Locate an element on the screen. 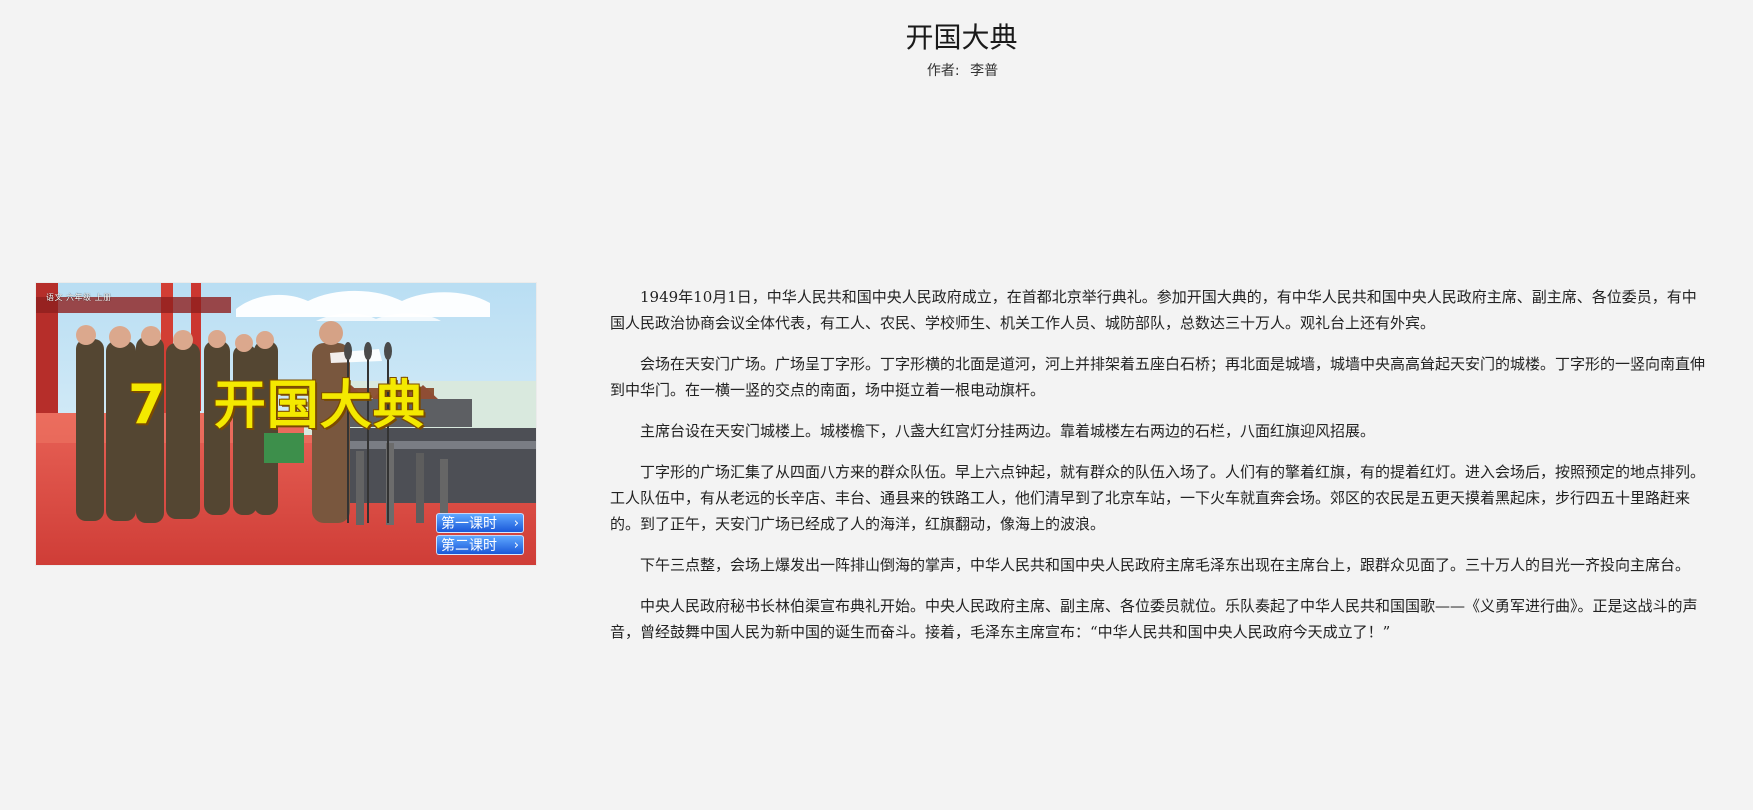  lesson-button-2: 第二课时 › is located at coordinates (480, 545).